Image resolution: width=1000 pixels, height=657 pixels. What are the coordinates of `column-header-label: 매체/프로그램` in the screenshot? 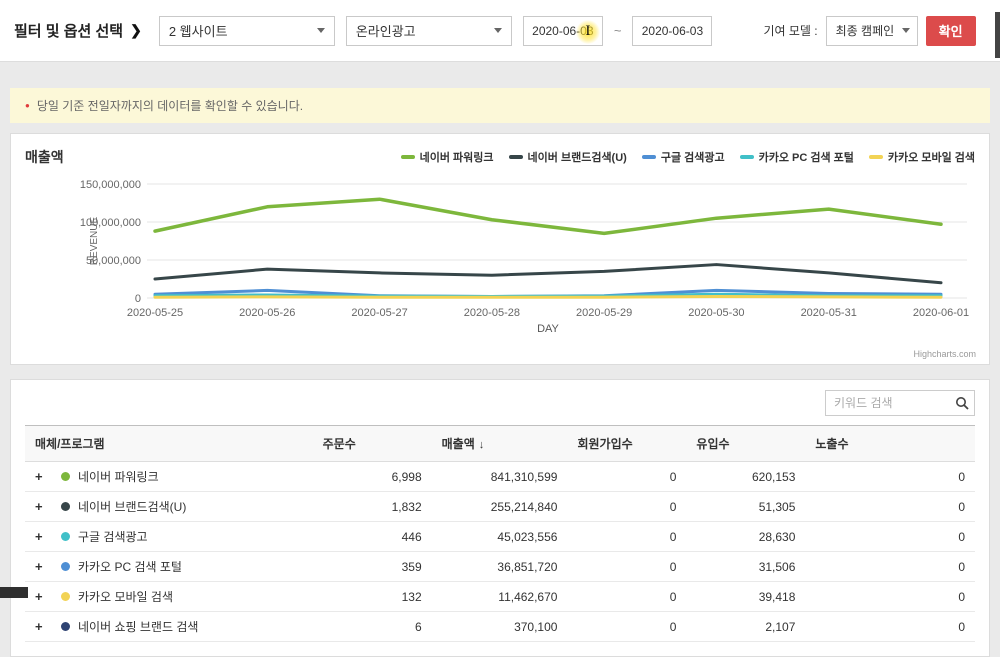 It's located at (70, 444).